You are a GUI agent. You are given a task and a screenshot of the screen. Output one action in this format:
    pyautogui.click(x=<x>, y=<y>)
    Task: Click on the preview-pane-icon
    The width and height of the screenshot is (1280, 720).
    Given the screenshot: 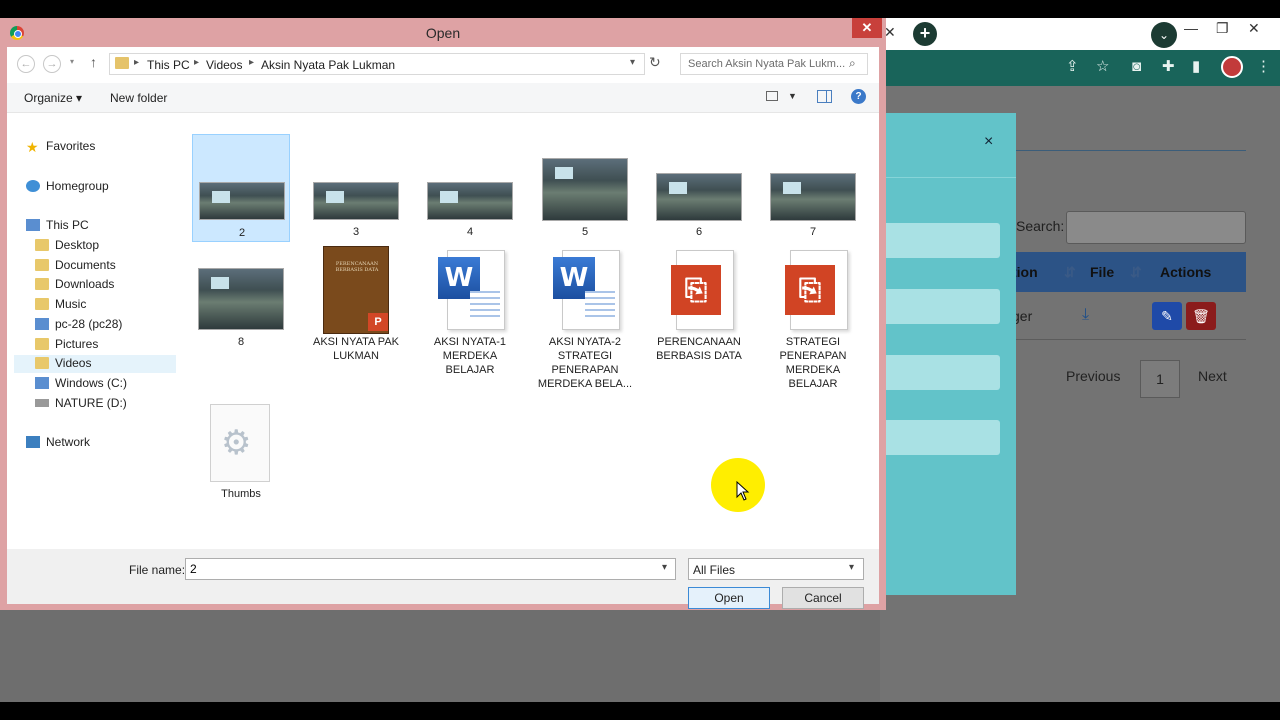 What is the action you would take?
    pyautogui.click(x=824, y=96)
    